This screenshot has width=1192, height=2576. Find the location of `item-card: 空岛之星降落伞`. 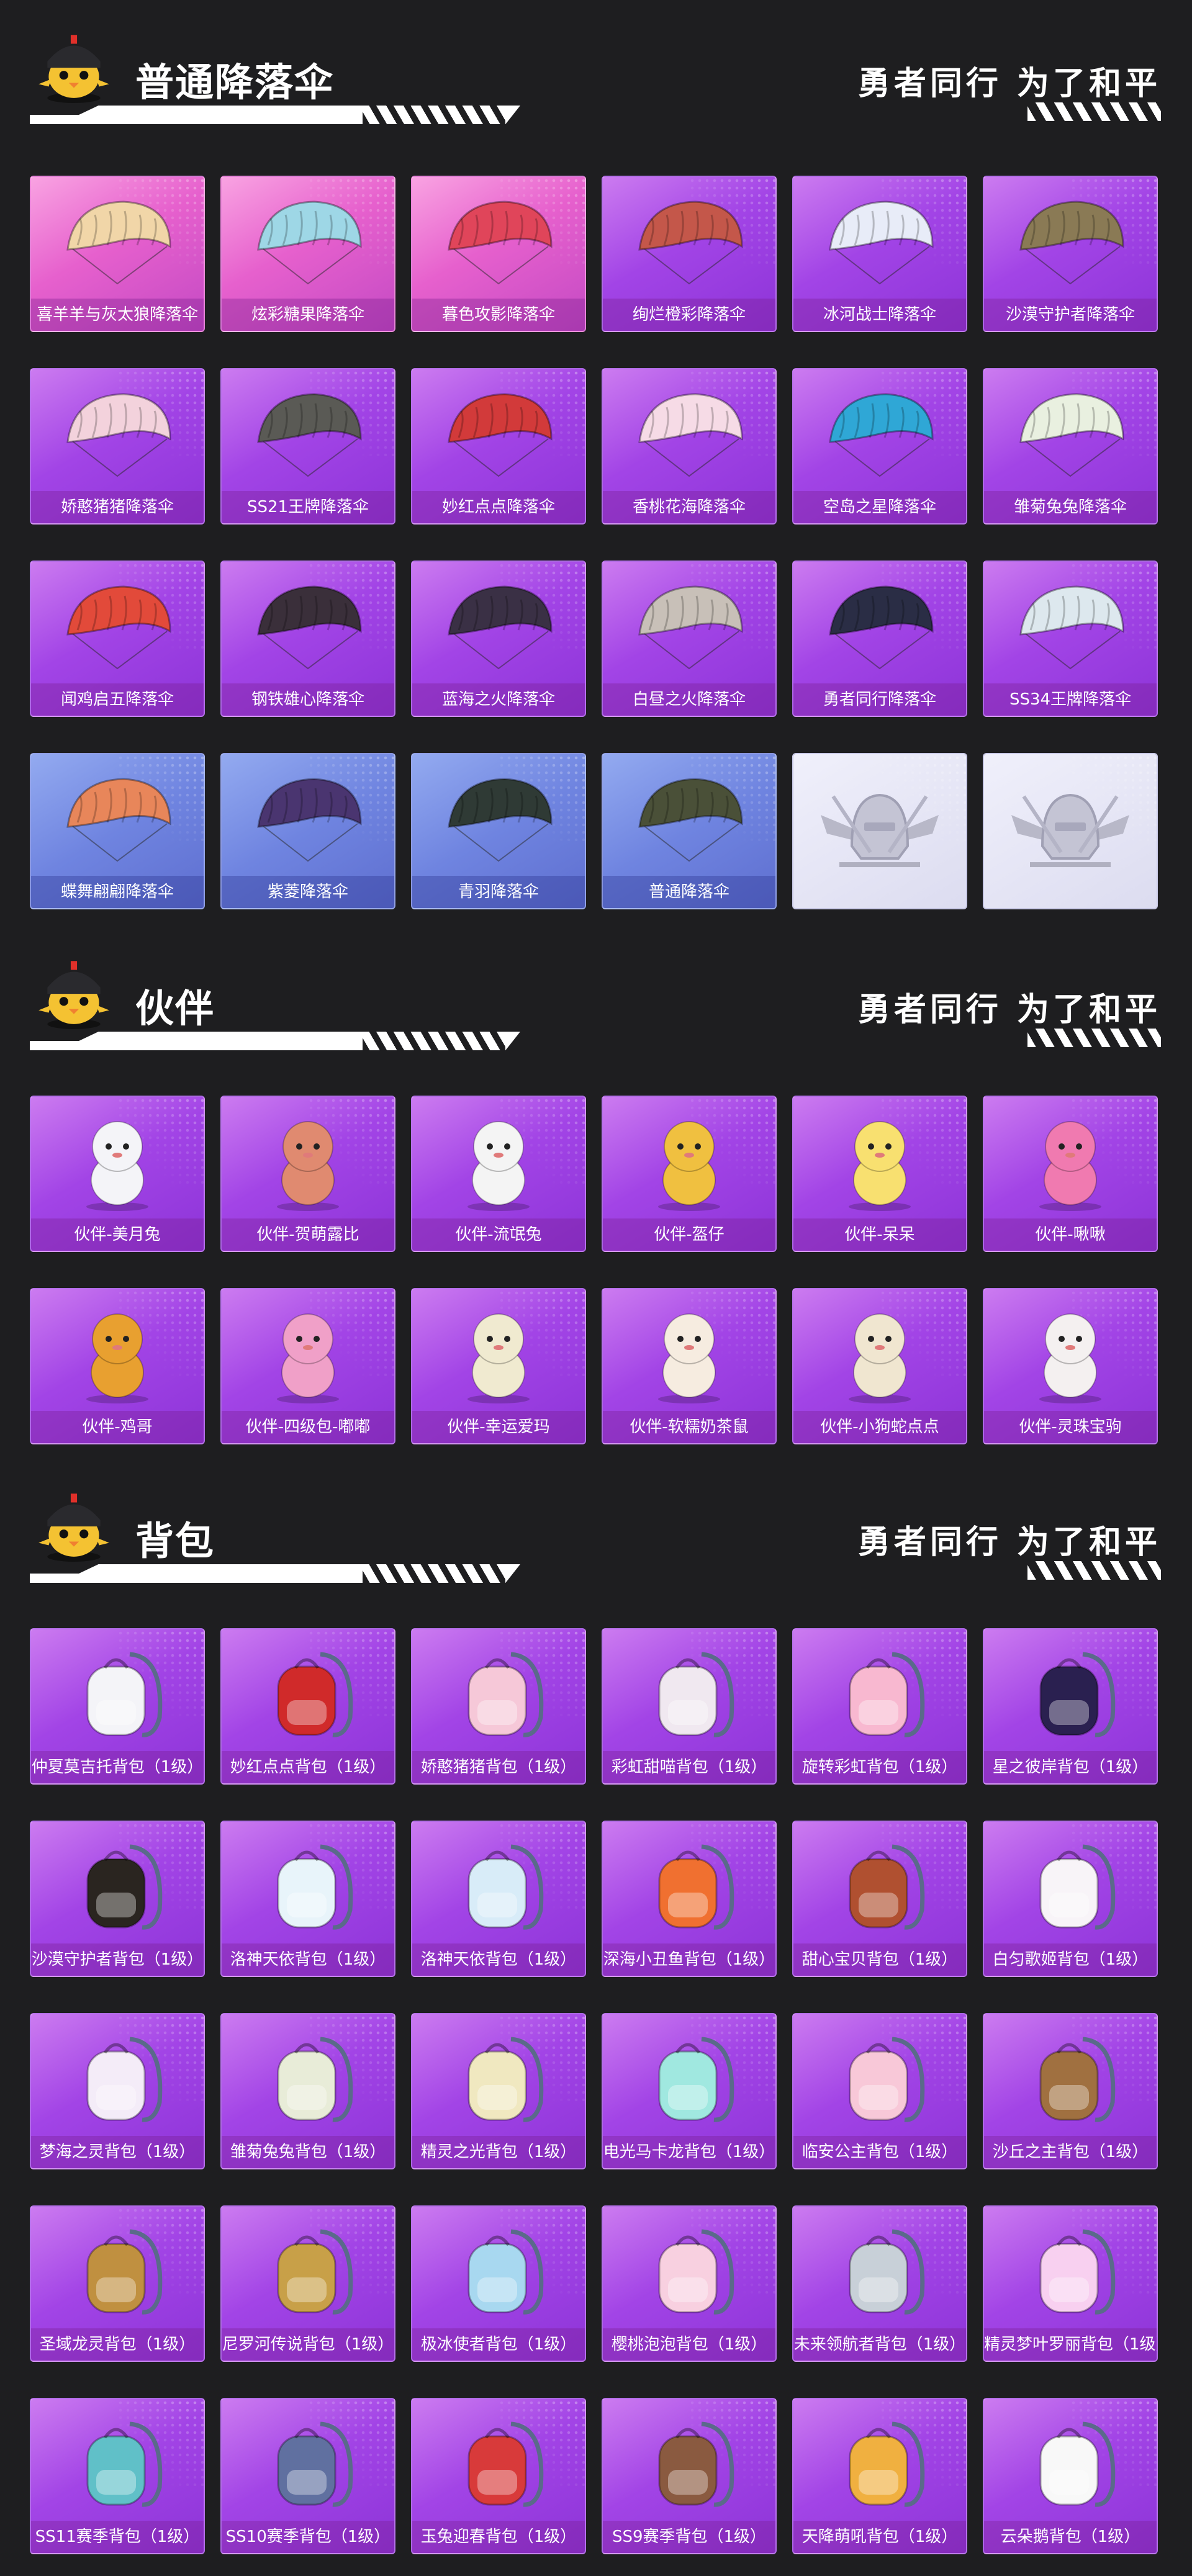

item-card: 空岛之星降落伞 is located at coordinates (879, 446).